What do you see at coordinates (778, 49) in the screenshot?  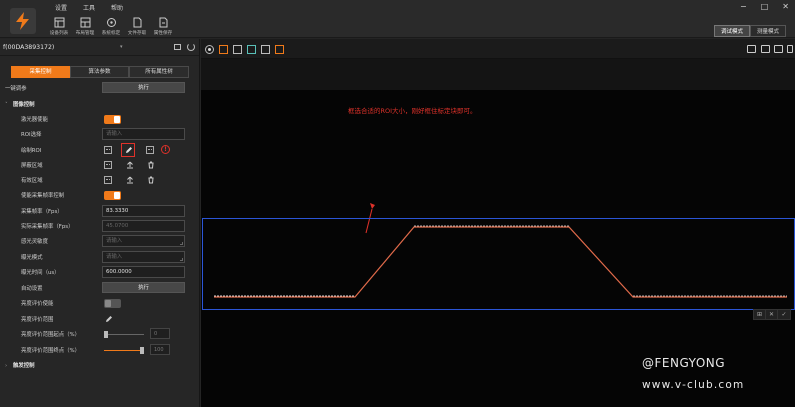 I see `fit-view-icon` at bounding box center [778, 49].